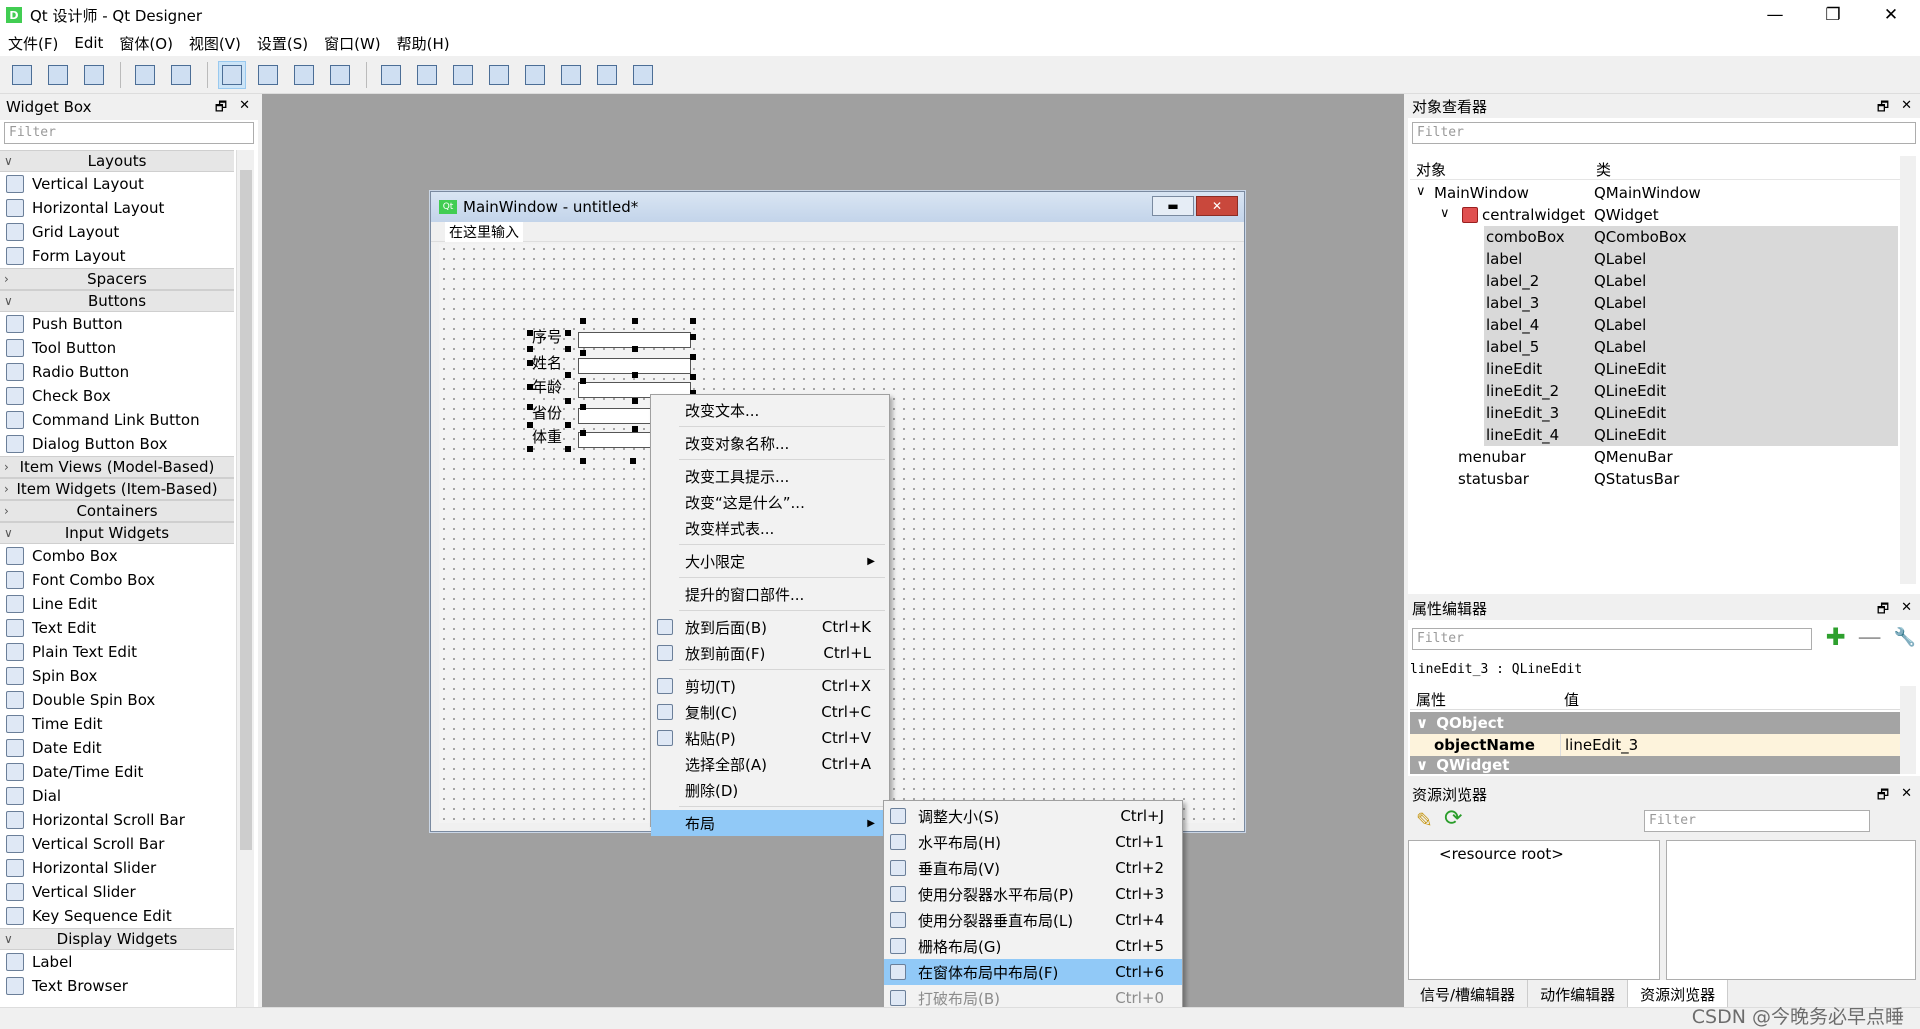 This screenshot has height=1029, width=1920. I want to click on form-label-5: 体重, so click(547, 436).